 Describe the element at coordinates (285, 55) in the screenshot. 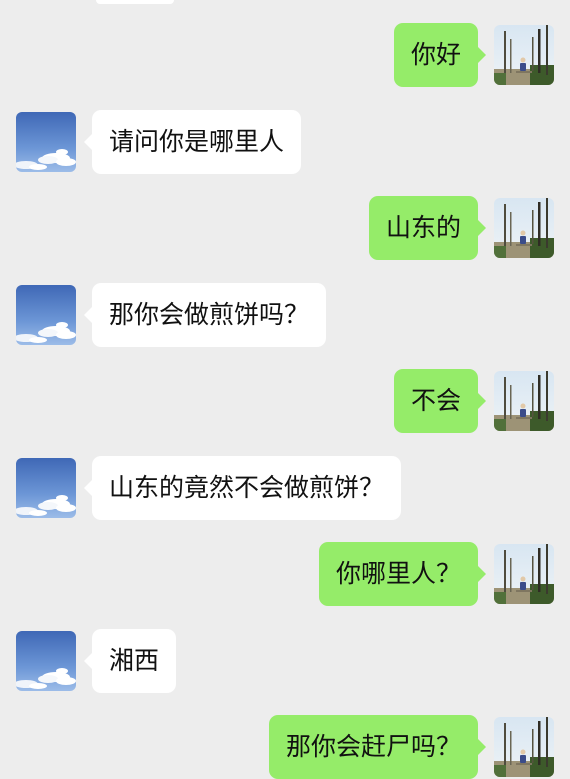

I see `message-row: 你好` at that location.